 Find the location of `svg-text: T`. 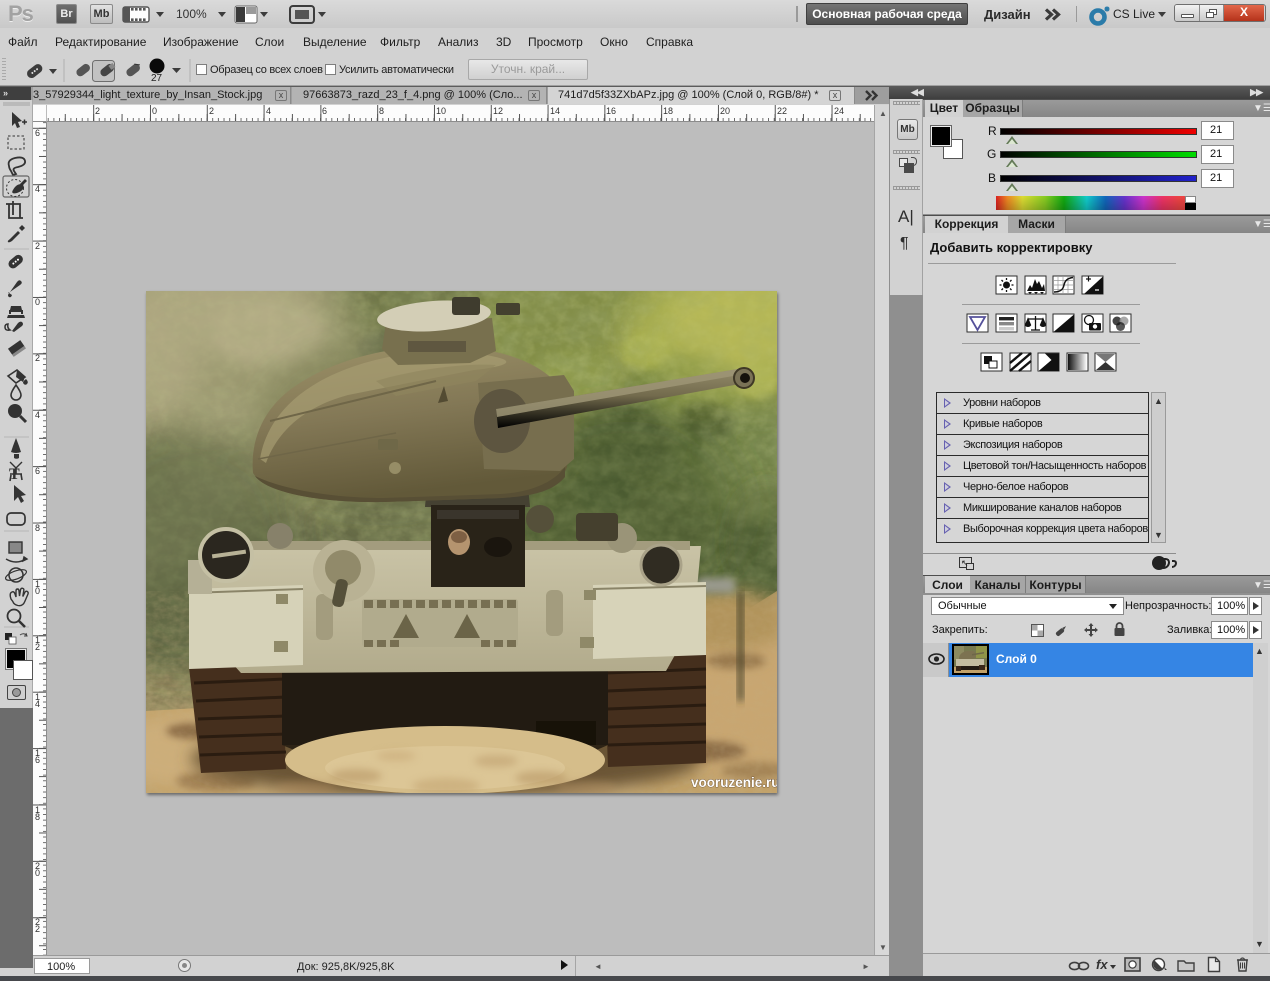

svg-text: T is located at coordinates (14, 474).